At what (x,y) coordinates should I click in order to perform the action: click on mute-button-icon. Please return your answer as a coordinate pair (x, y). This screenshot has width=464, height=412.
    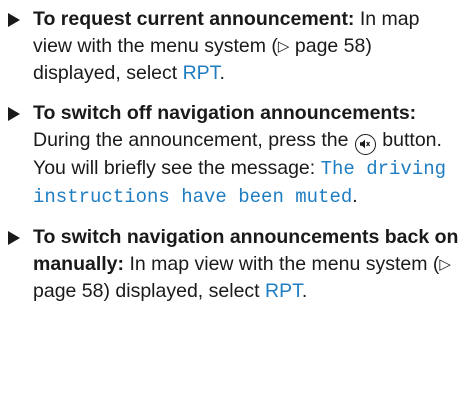
    Looking at the image, I should click on (365, 144).